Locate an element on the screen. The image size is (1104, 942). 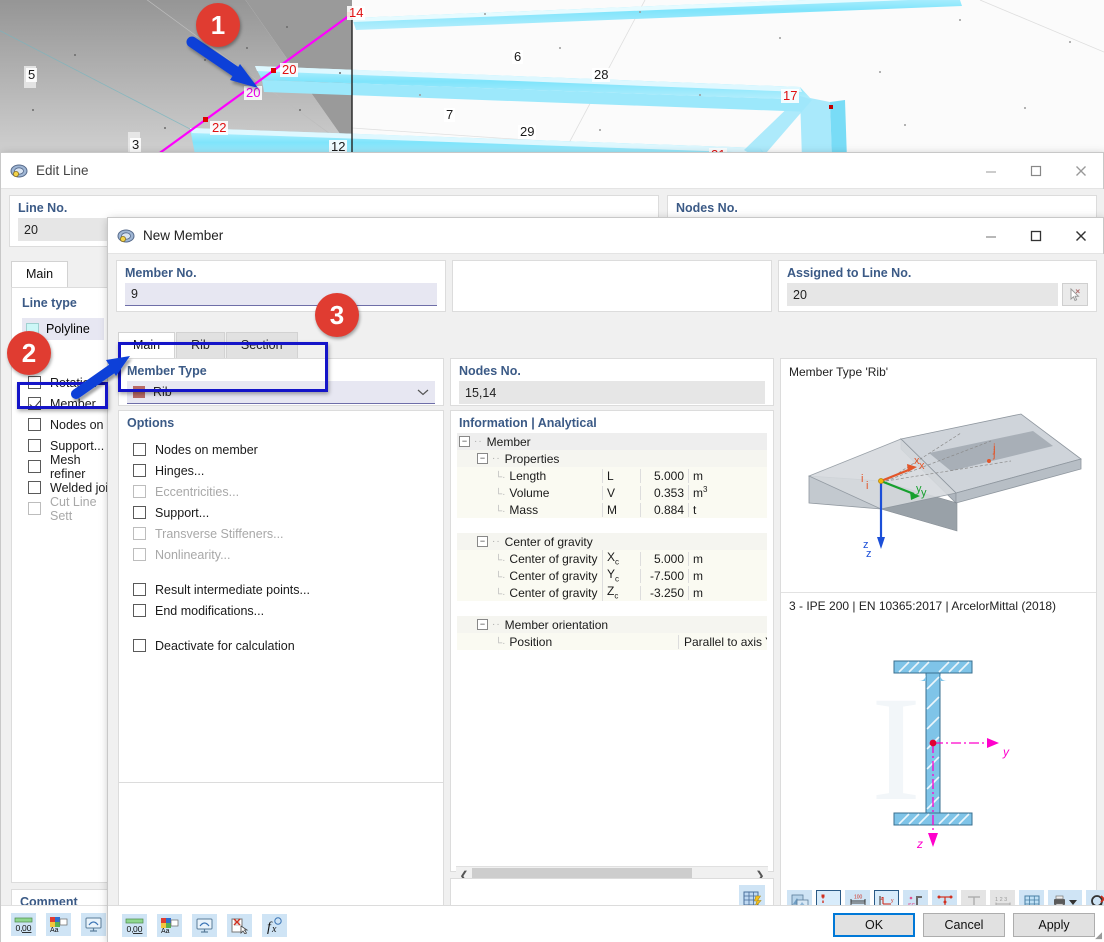
tree-row: └· Volume V 0.353 m3 is located at coordinates (612, 492).